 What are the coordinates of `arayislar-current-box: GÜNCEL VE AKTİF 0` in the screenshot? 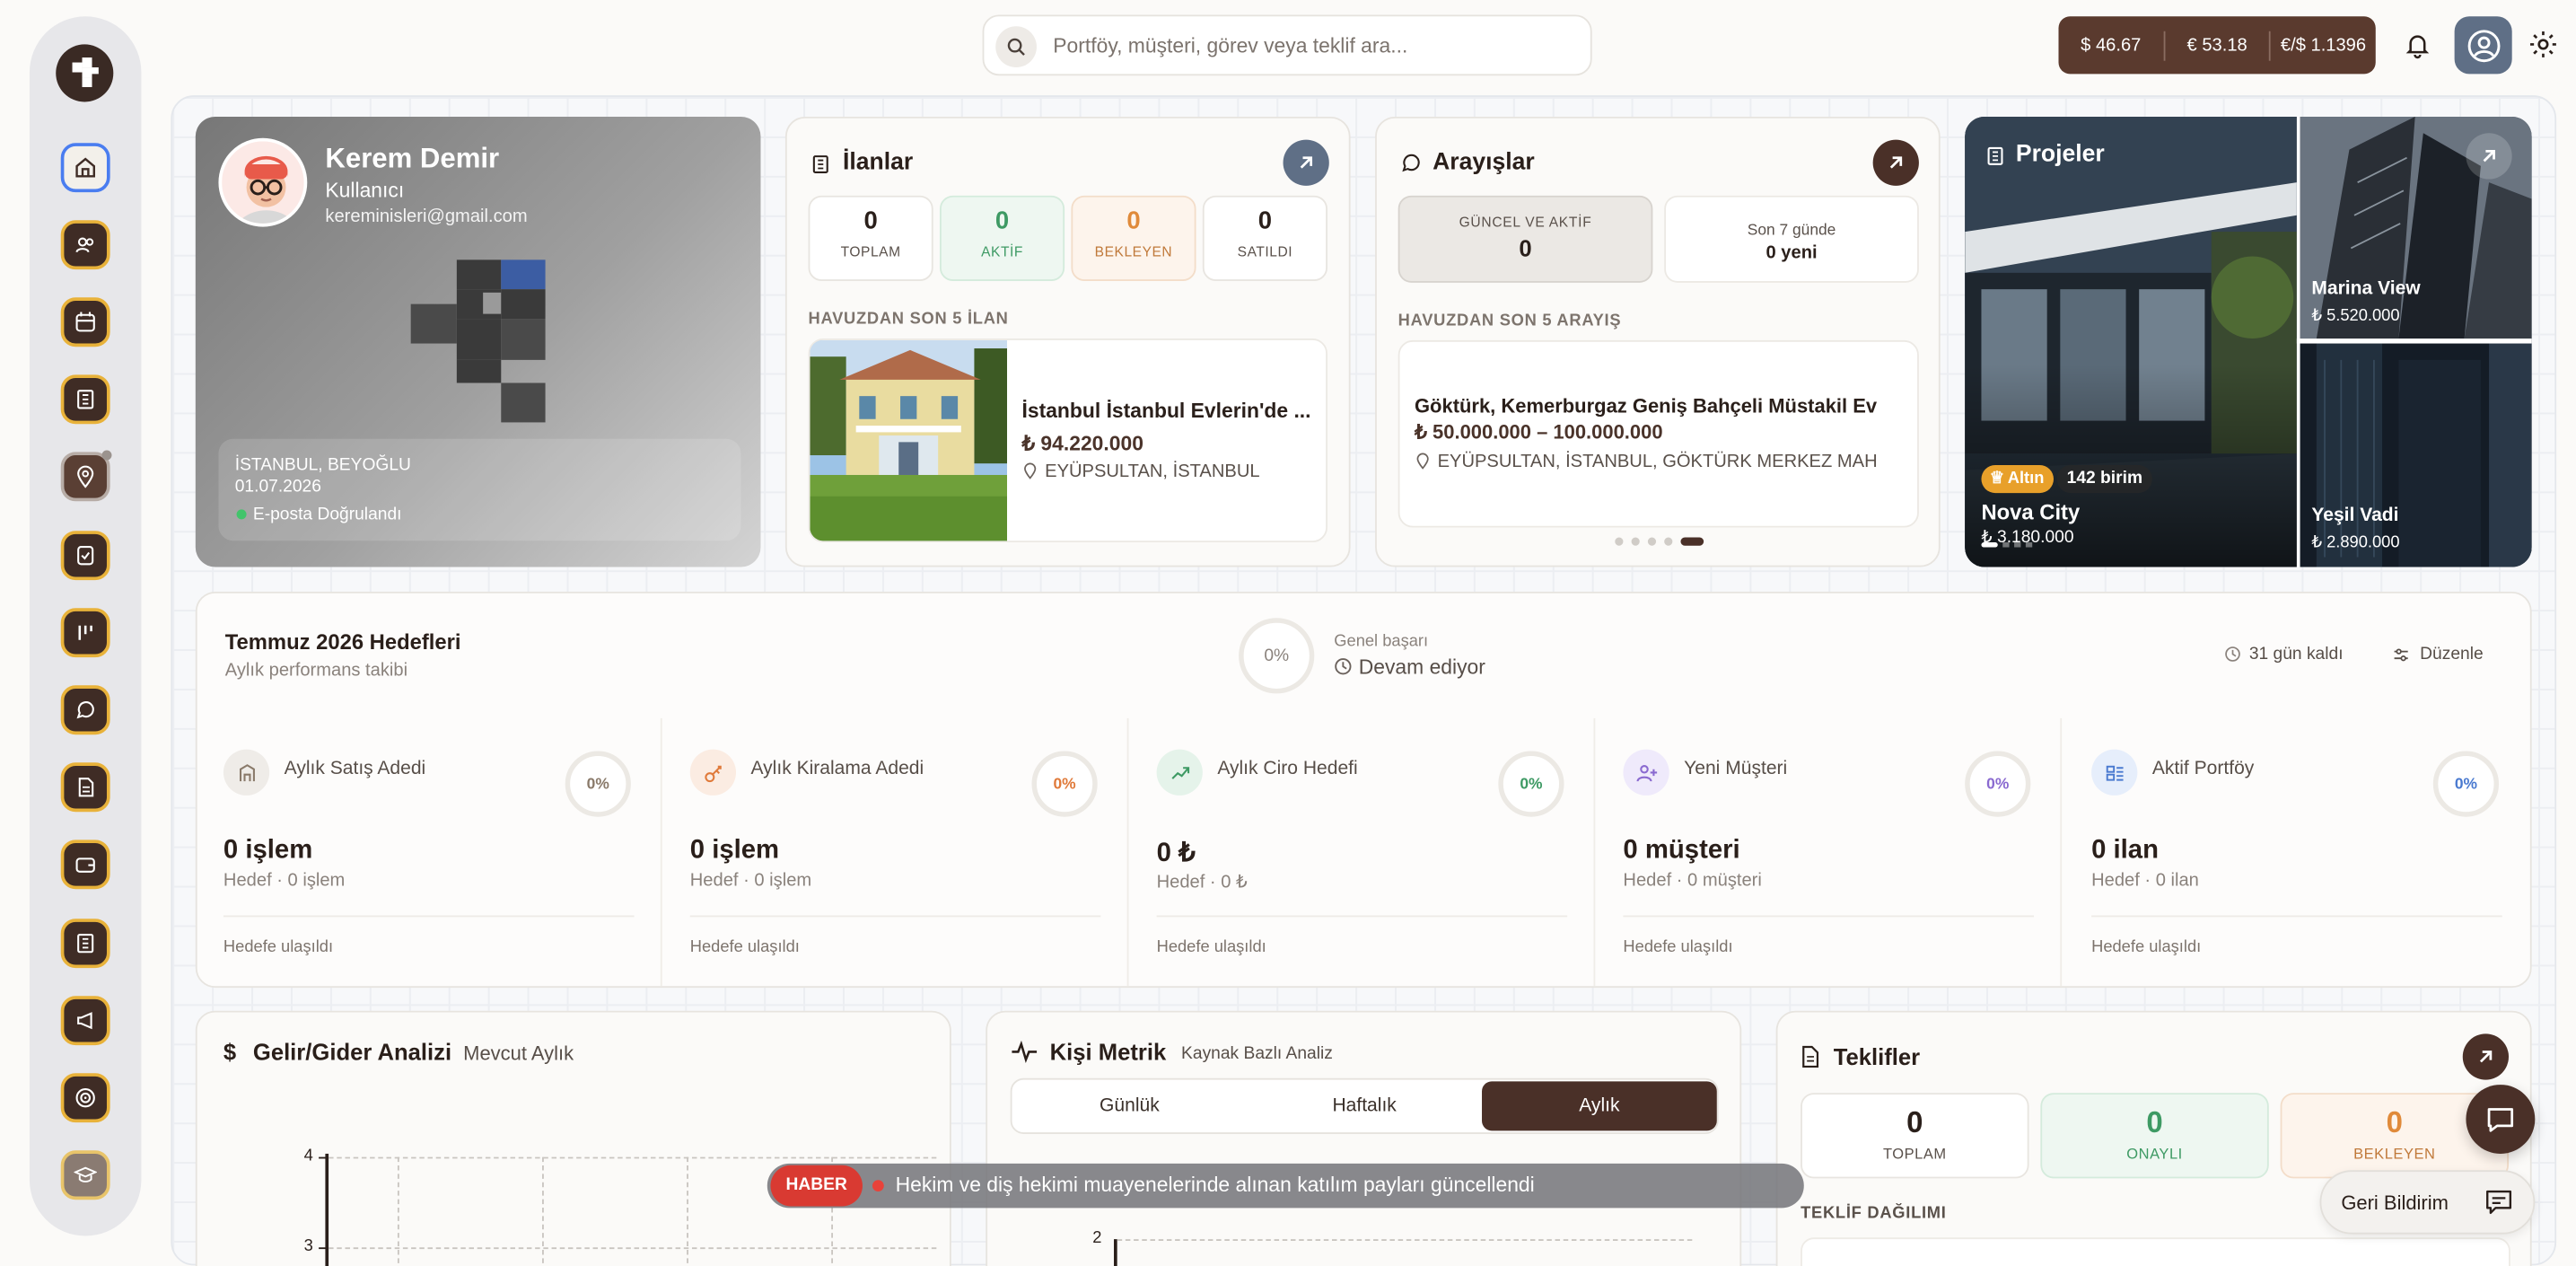 It's located at (1525, 239).